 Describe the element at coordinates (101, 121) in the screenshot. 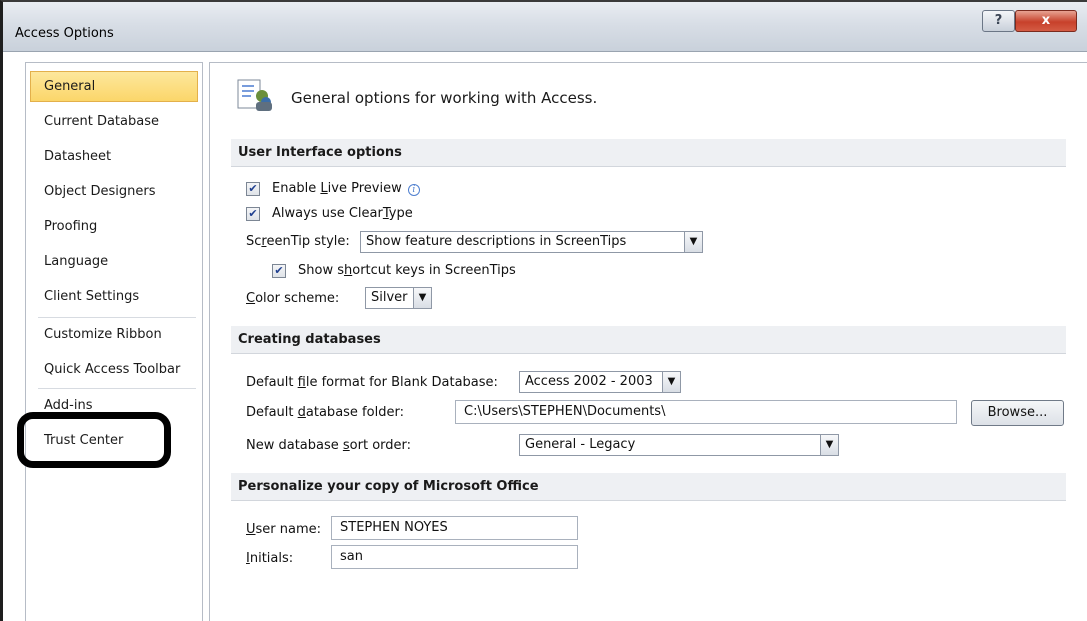

I see `nav-item-label: Current Database` at that location.